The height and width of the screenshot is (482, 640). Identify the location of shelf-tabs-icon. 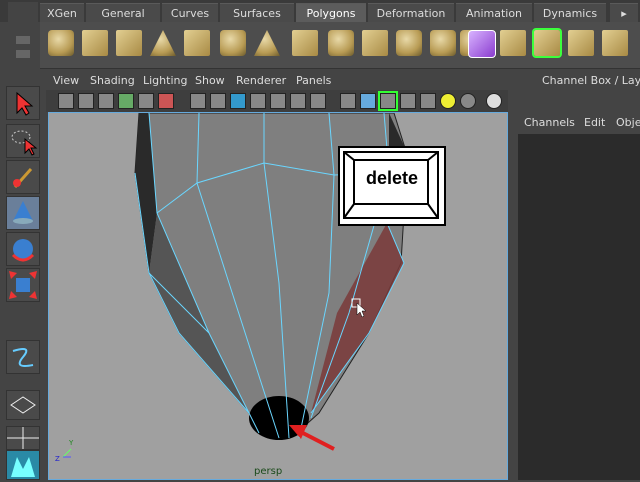
(23, 54).